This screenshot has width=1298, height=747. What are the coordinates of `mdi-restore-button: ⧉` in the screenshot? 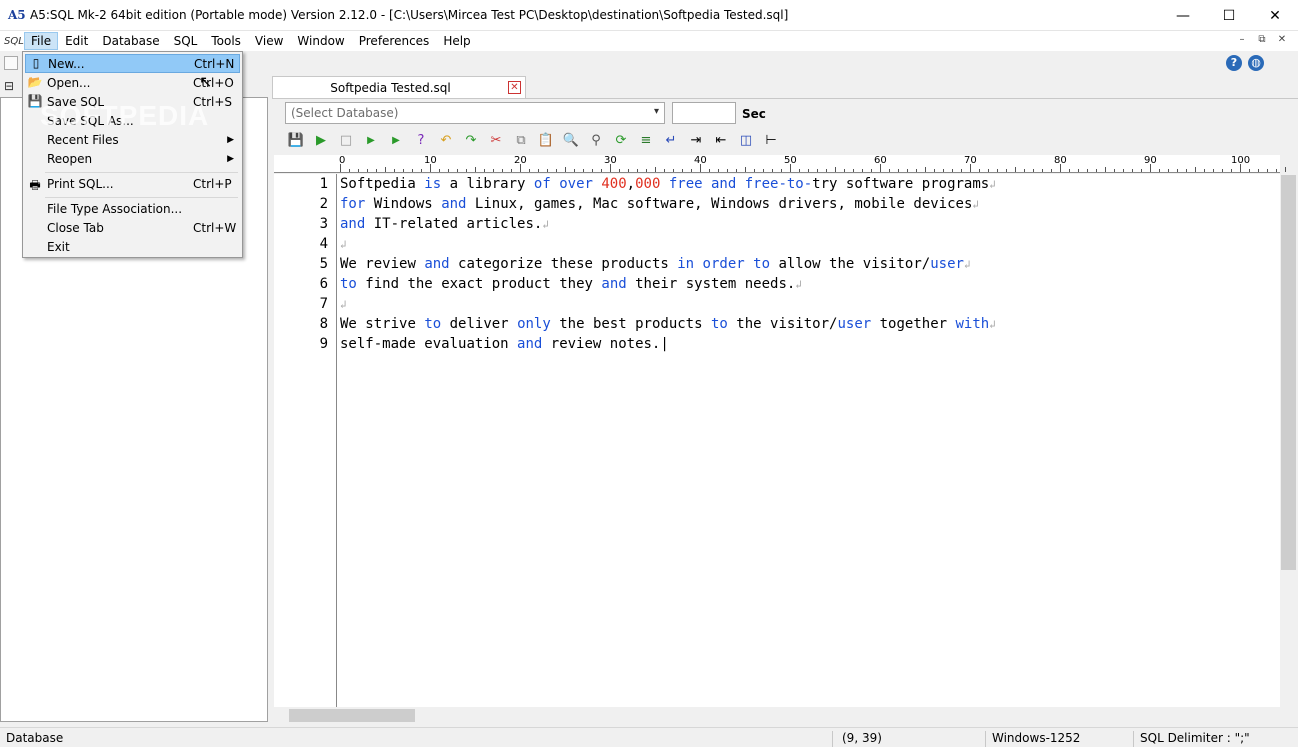 It's located at (1262, 40).